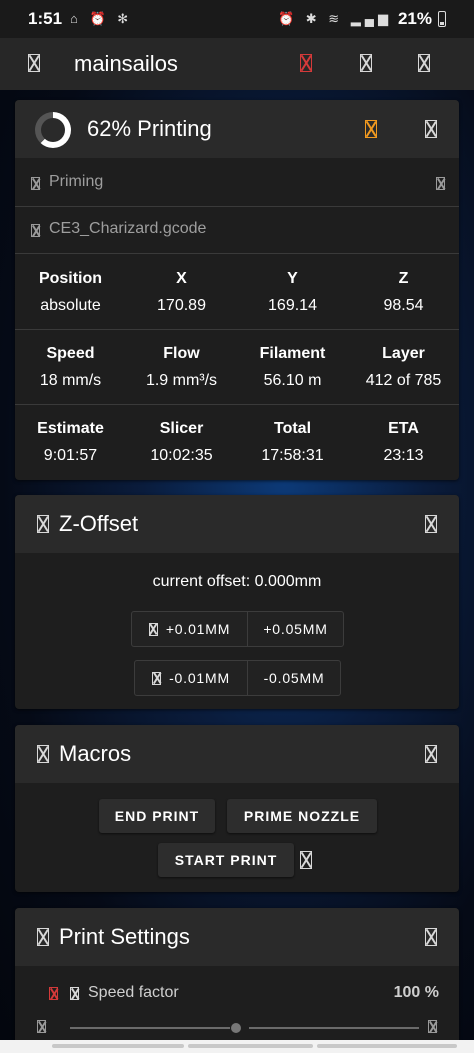 This screenshot has height=1053, width=474. Describe the element at coordinates (237, 129) in the screenshot. I see `status-card-header: 62% Printing` at that location.